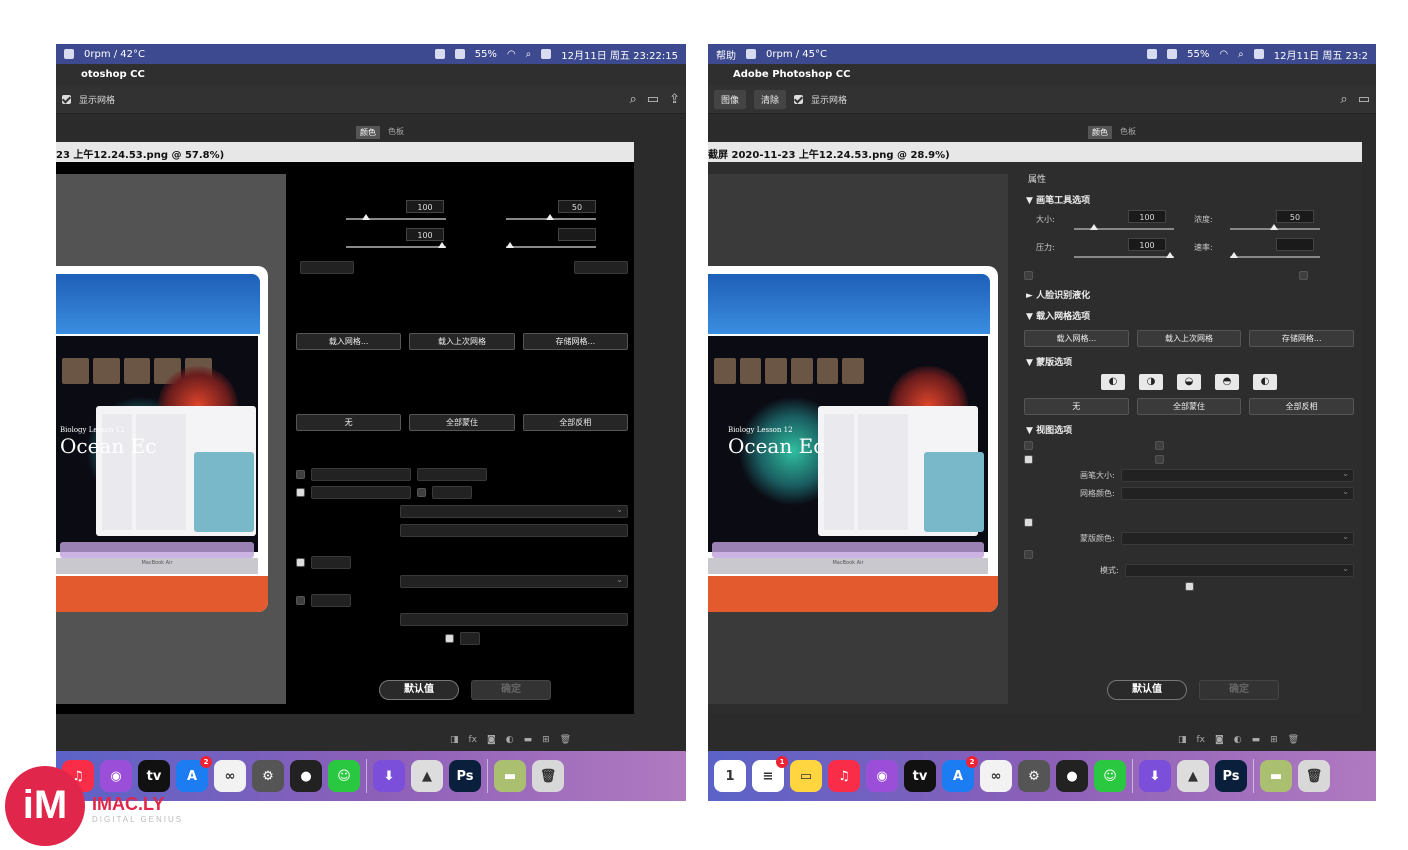 The width and height of the screenshot is (1408, 850). Describe the element at coordinates (1321, 54) in the screenshot. I see `clock: 12月11日 周五 23:2` at that location.